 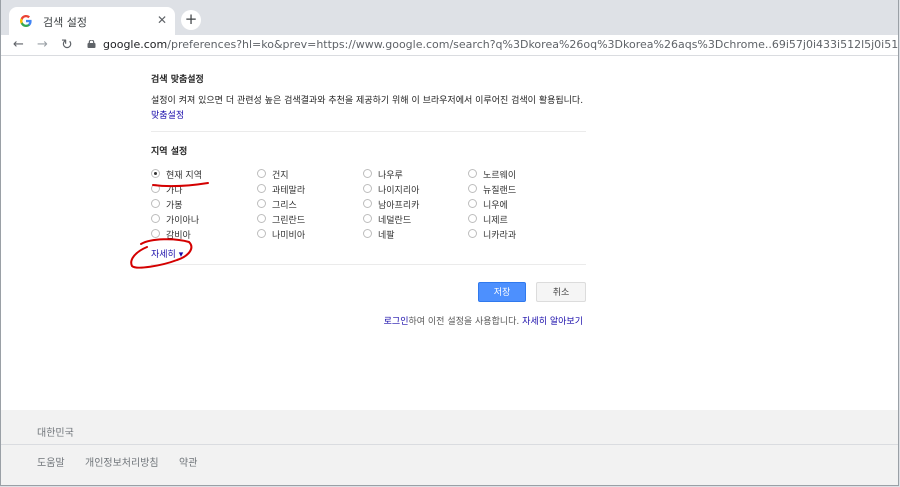 I want to click on region-radio-label: 뉴질랜드, so click(x=500, y=191).